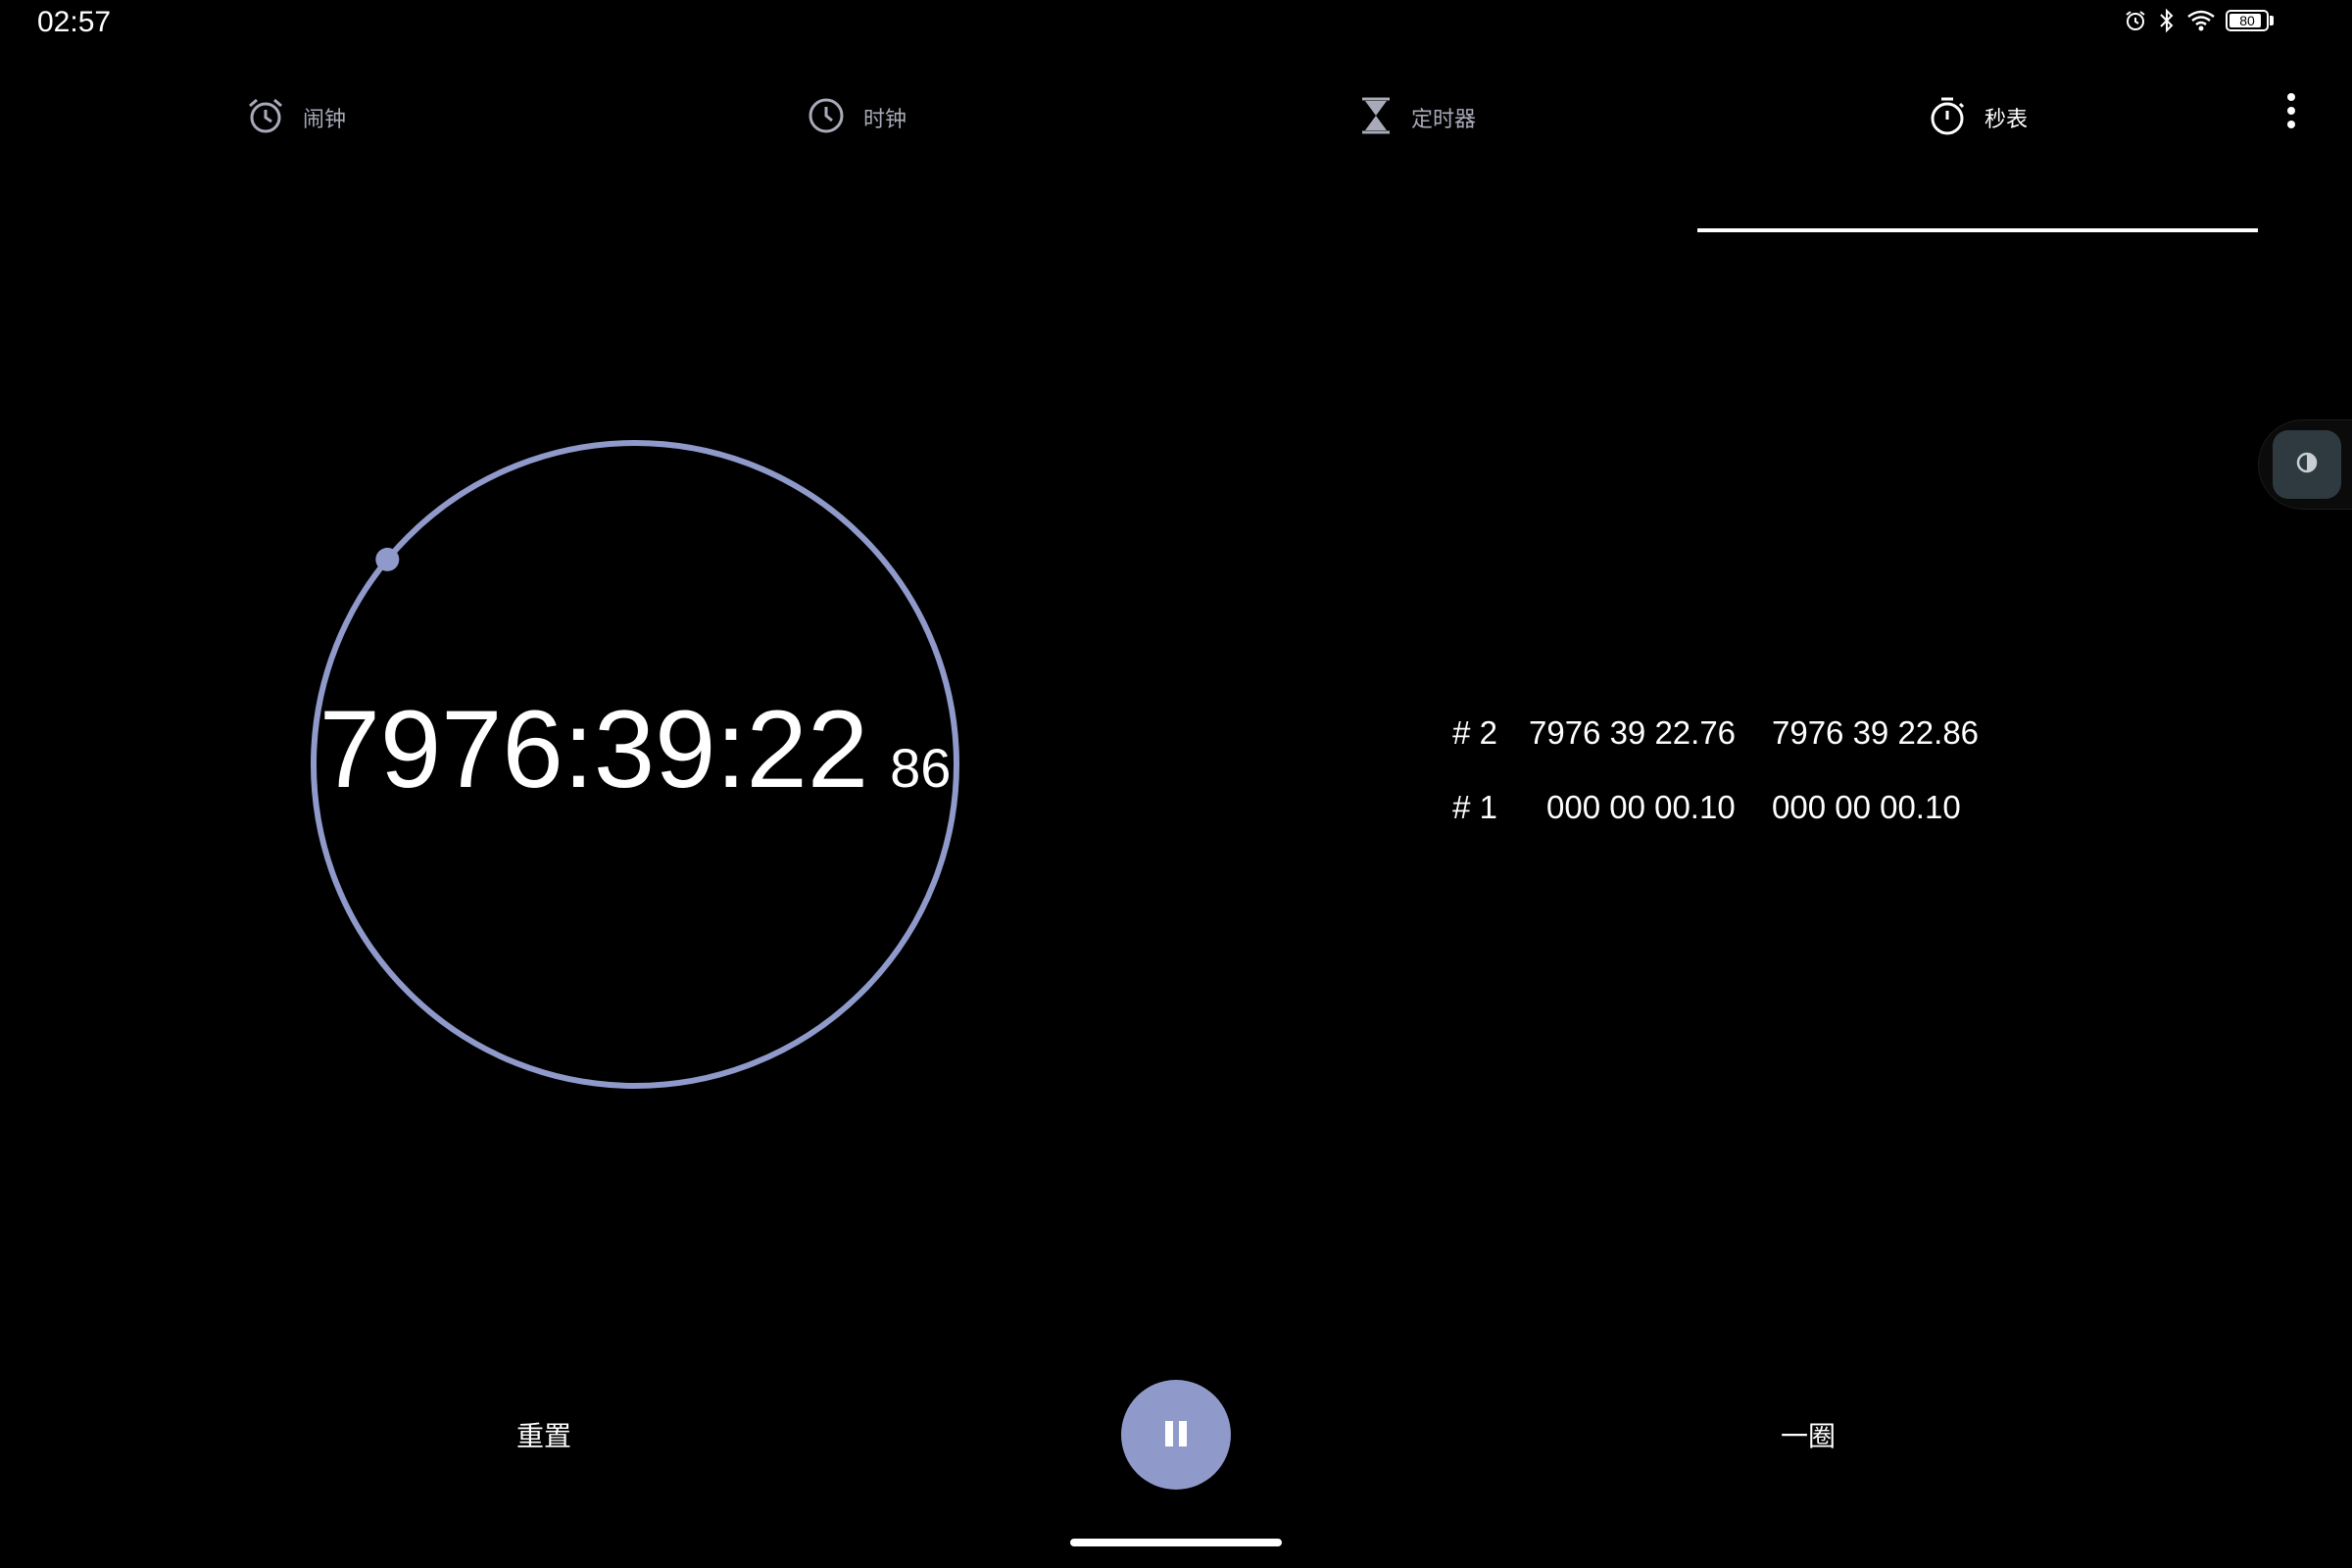  I want to click on status-time: 02:57, so click(74, 22).